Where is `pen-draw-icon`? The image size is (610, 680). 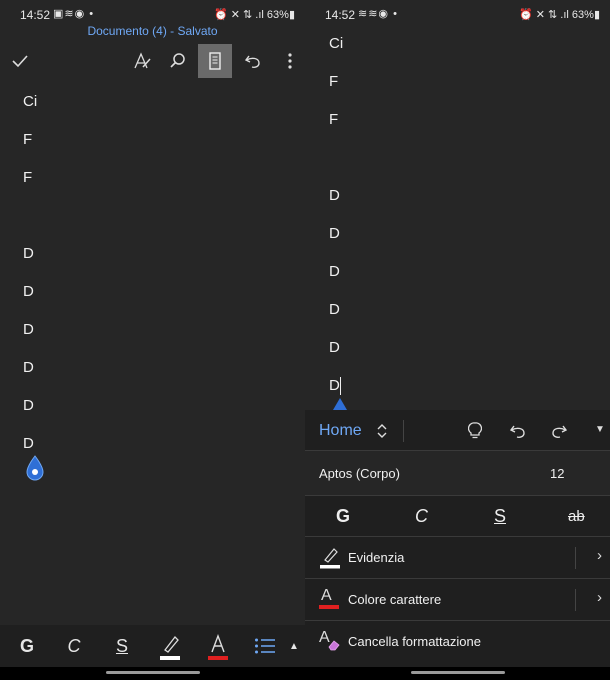 pen-draw-icon is located at coordinates (142, 61).